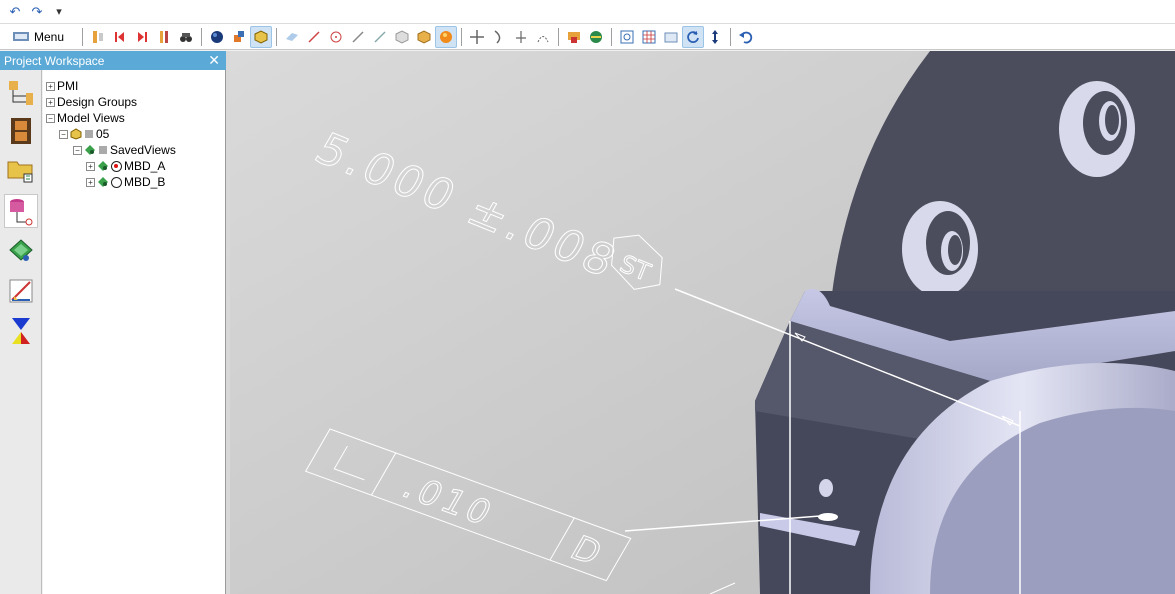 Image resolution: width=1175 pixels, height=594 pixels. What do you see at coordinates (499, 37) in the screenshot?
I see `bend-icon` at bounding box center [499, 37].